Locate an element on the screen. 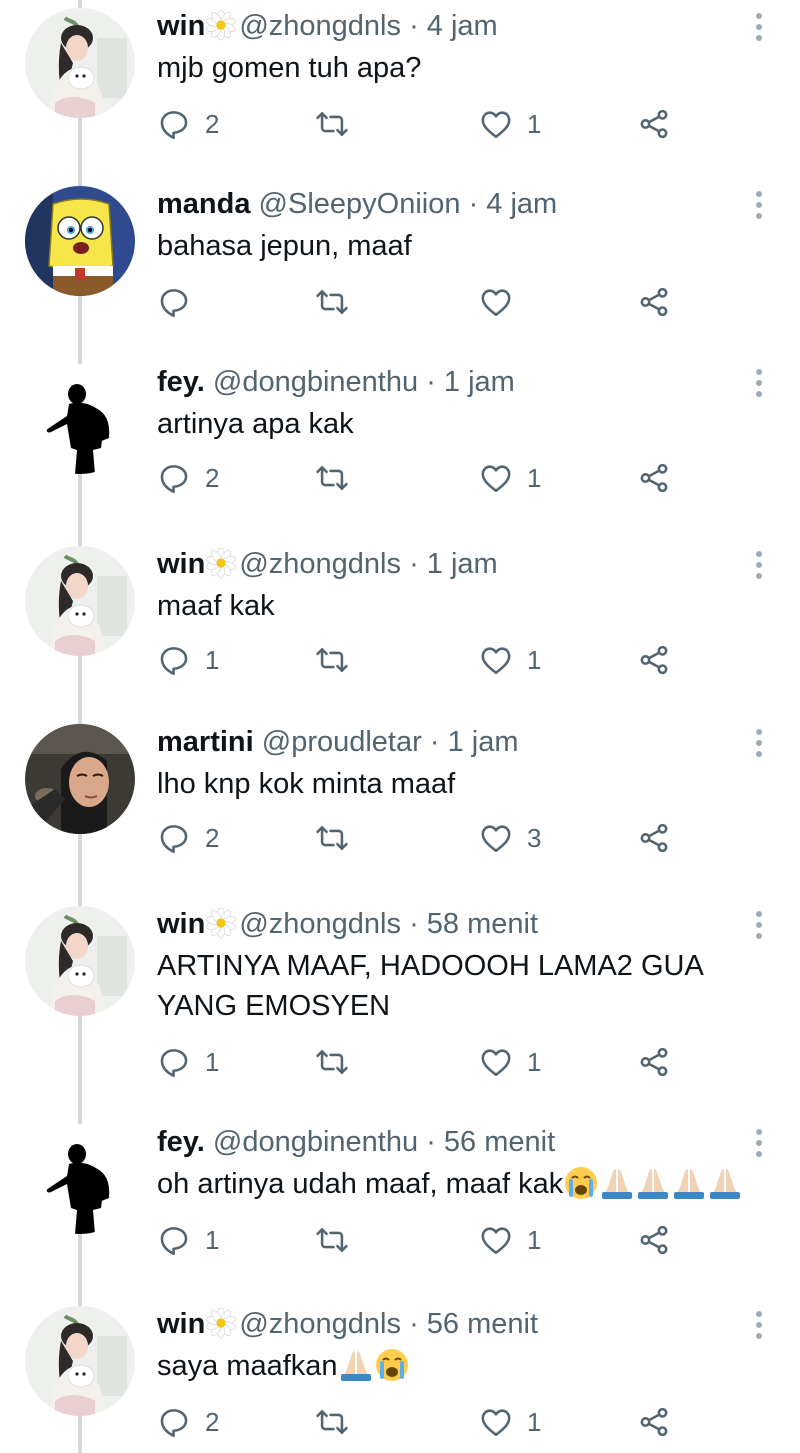  tweet-header: win @zhongdnls · 56 menit is located at coordinates (347, 1324).